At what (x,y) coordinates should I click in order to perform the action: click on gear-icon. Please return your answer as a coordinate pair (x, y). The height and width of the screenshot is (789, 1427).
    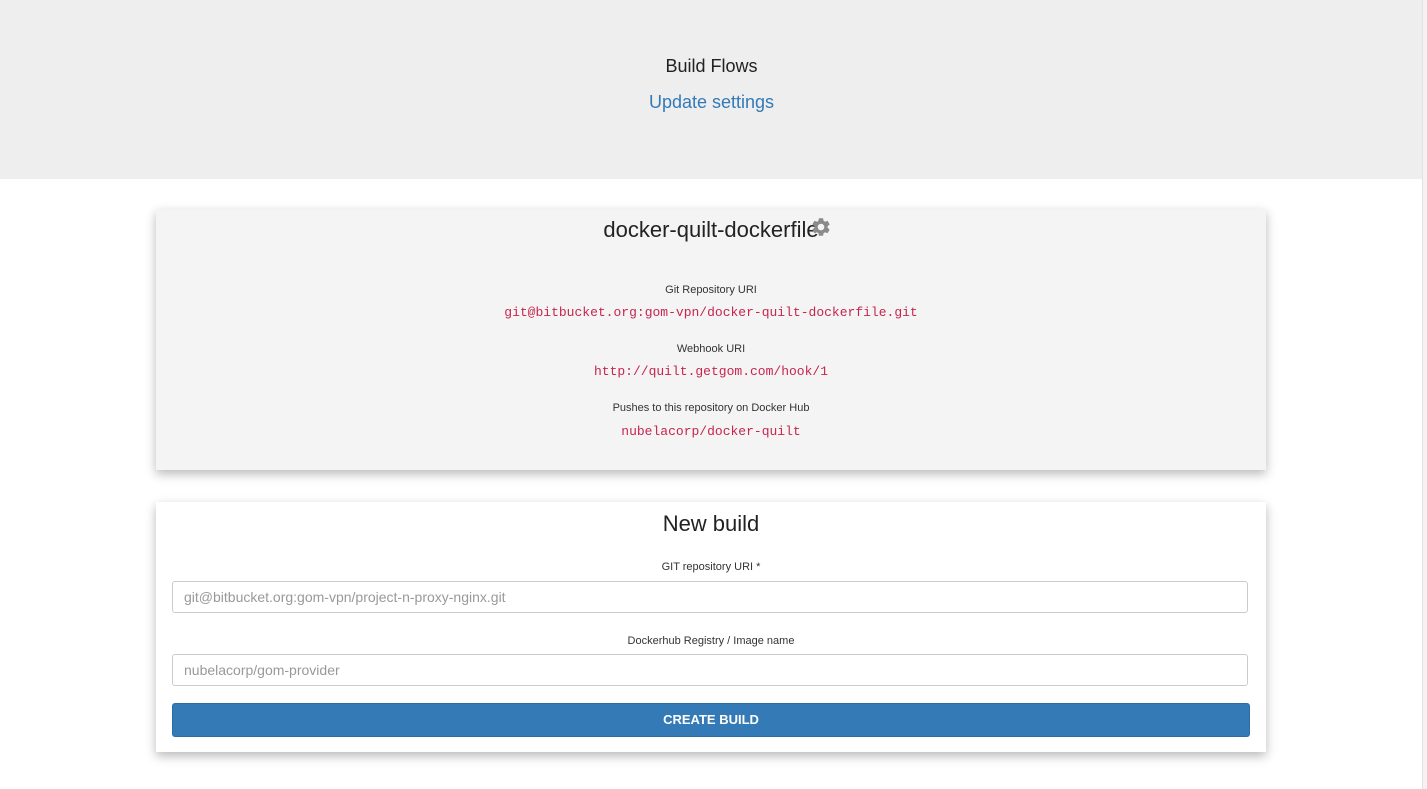
    Looking at the image, I should click on (821, 227).